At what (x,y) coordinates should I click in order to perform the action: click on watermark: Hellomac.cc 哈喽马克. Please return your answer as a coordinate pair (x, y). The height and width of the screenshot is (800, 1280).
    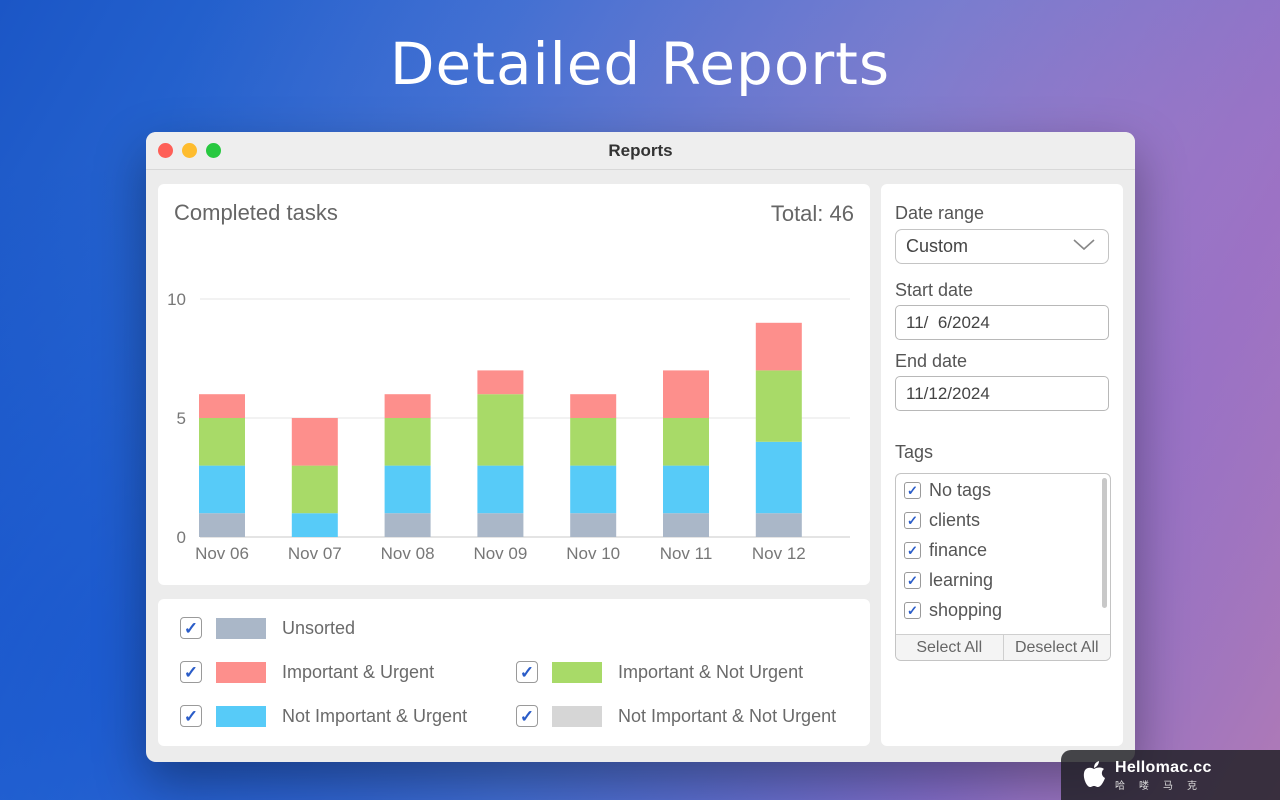
    Looking at the image, I should click on (1170, 775).